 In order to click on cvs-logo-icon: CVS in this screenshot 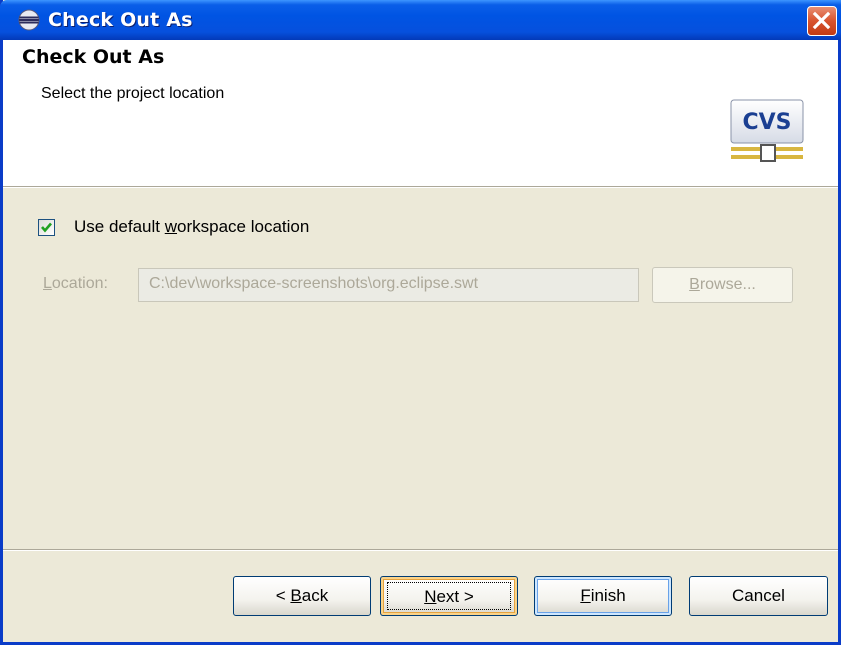, I will do `click(766, 113)`.